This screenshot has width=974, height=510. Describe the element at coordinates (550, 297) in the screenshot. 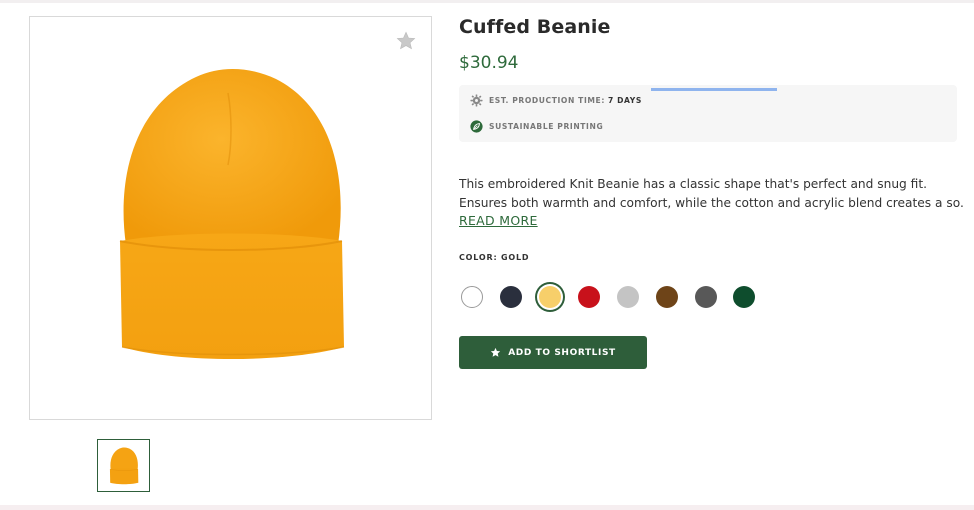

I see `swatch-gold` at that location.